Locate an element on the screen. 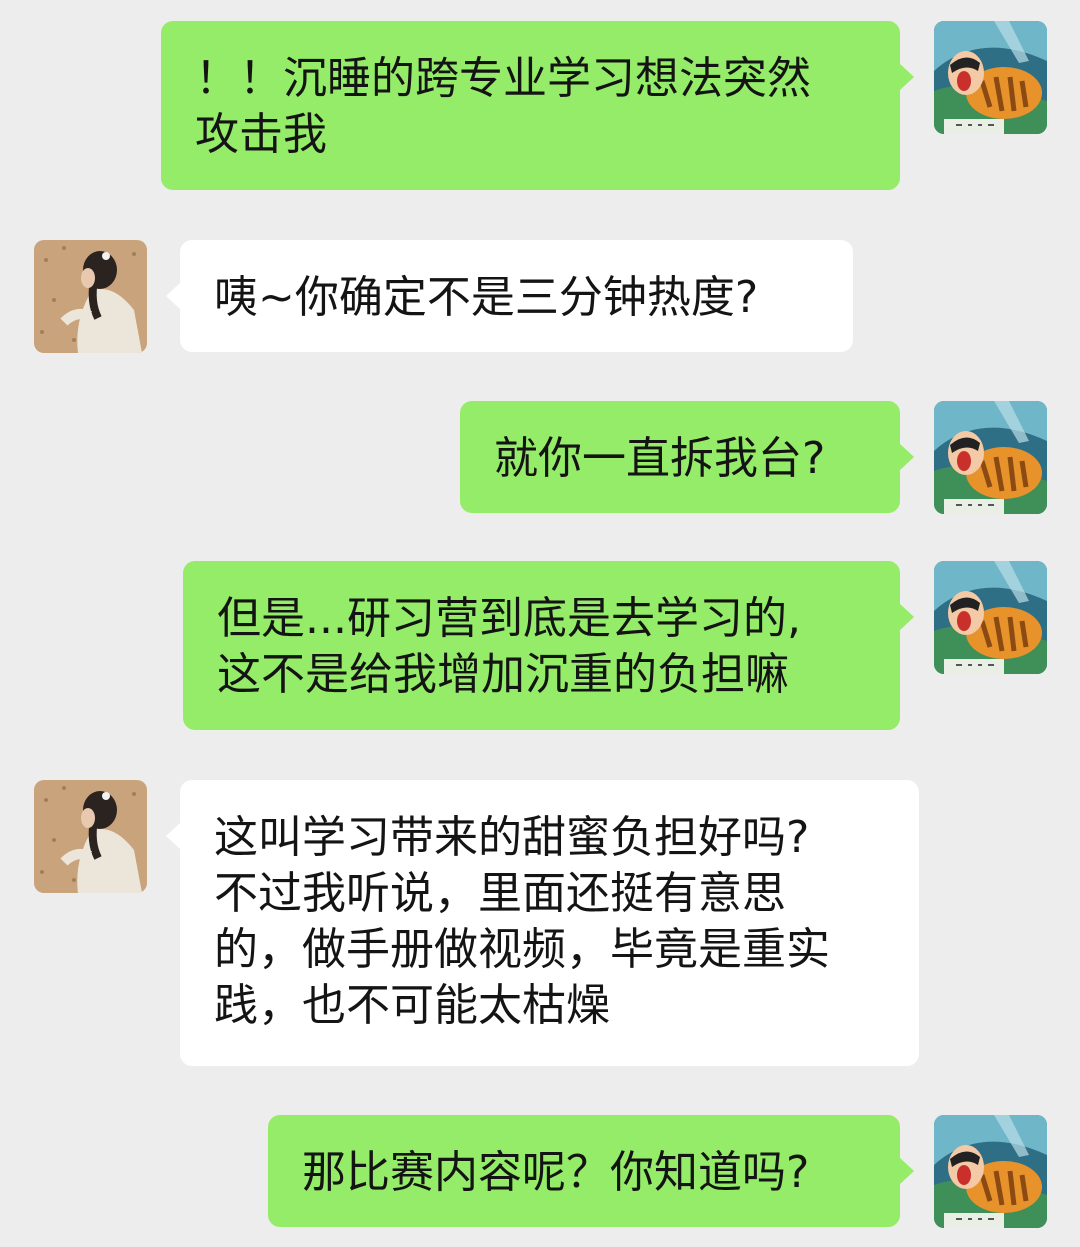 This screenshot has width=1080, height=1247. message-bubble-received: 咦~你确定不是三分钟热度? is located at coordinates (509, 296).